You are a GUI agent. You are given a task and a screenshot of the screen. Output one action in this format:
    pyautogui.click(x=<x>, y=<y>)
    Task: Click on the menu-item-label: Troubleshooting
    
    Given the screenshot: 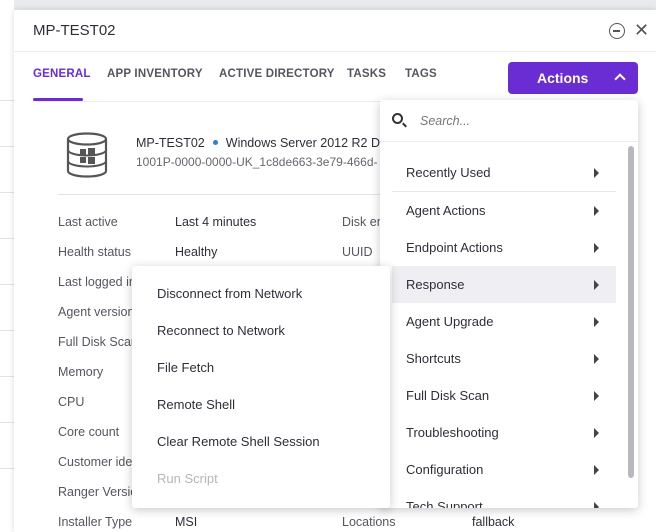 What is the action you would take?
    pyautogui.click(x=452, y=432)
    